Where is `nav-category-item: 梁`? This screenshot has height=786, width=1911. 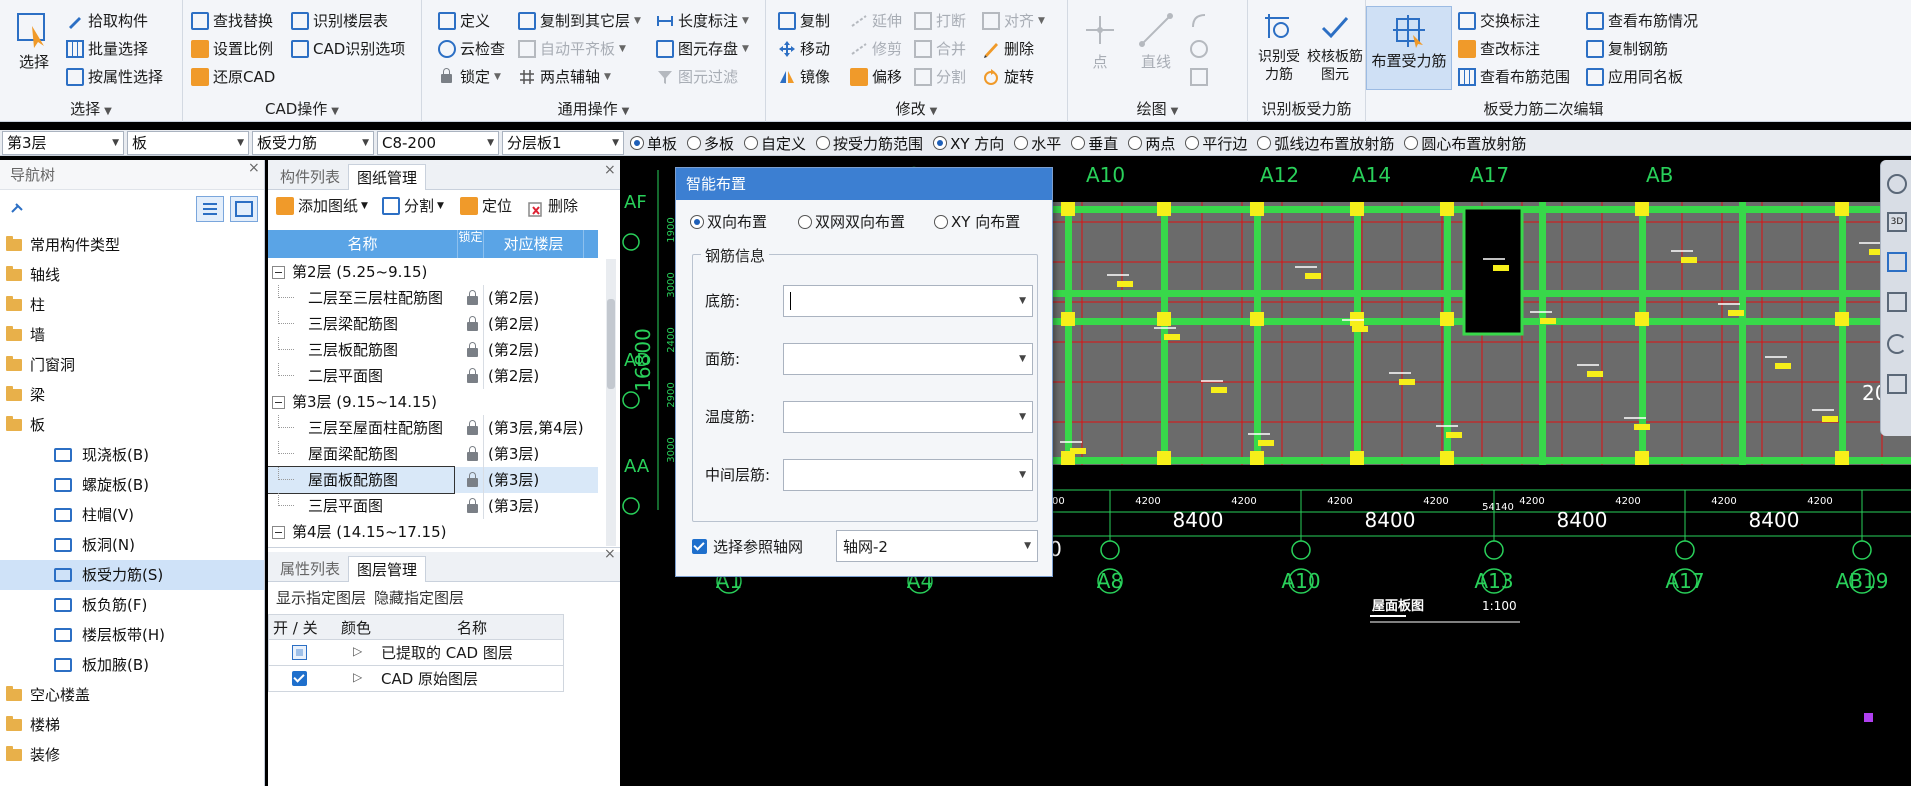 nav-category-item: 梁 is located at coordinates (132, 395).